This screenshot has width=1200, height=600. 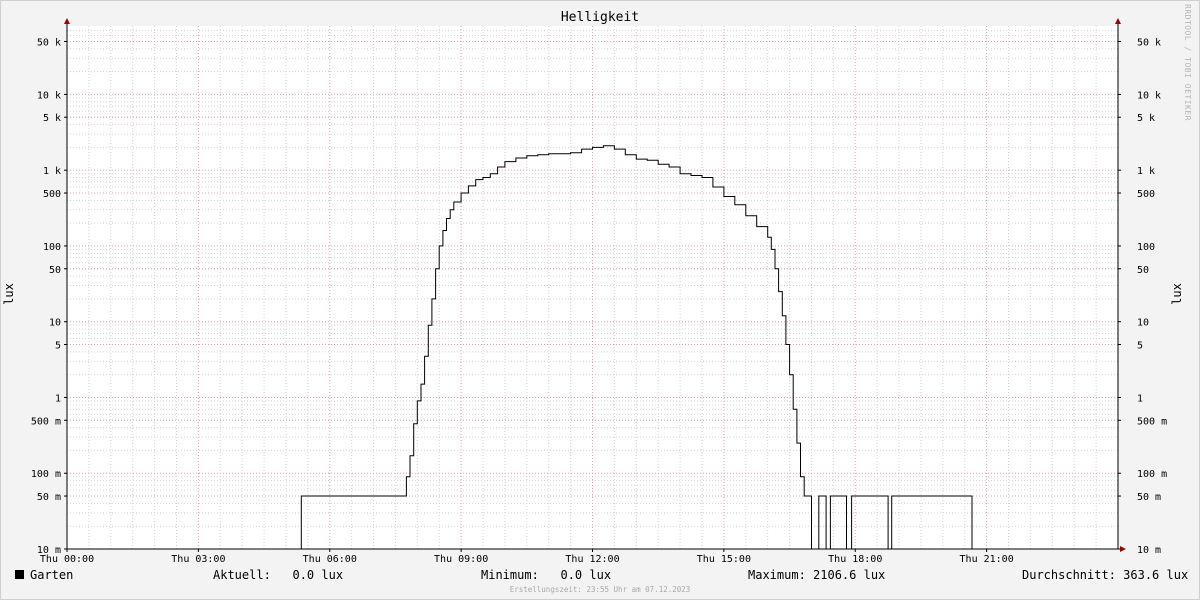 What do you see at coordinates (724, 559) in the screenshot?
I see `x-tick-label: Thu 15:00` at bounding box center [724, 559].